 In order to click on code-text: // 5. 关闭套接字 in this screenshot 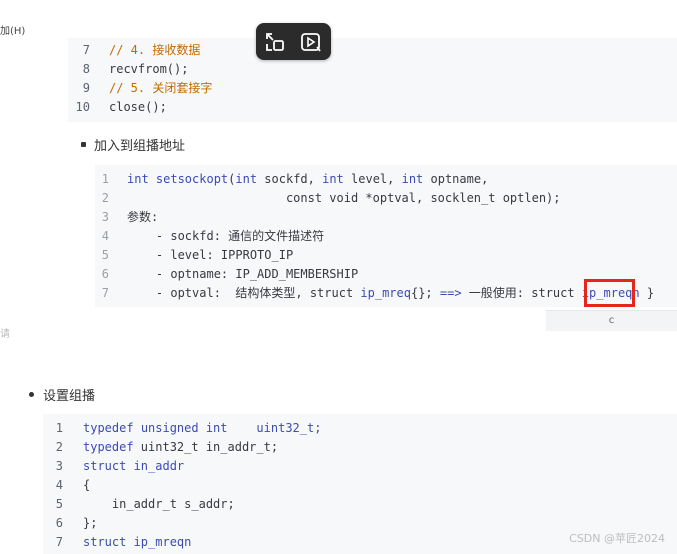, I will do `click(161, 88)`.